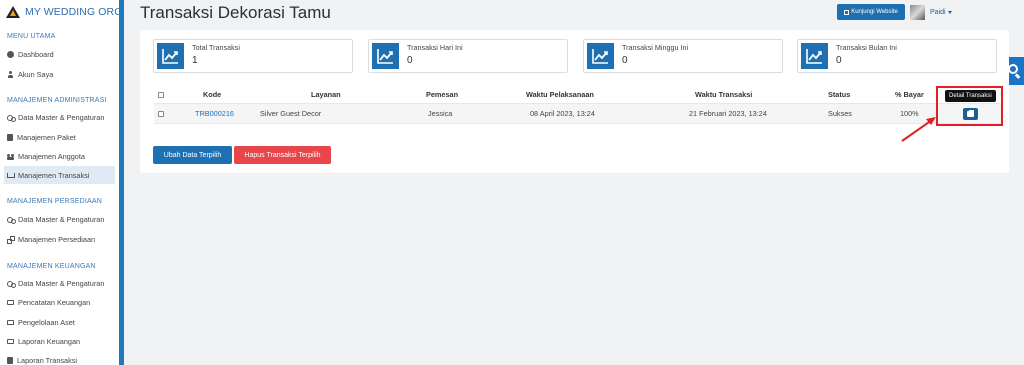 The width and height of the screenshot is (1024, 365). I want to click on sidebar-item-label: Dashboard, so click(36, 54).